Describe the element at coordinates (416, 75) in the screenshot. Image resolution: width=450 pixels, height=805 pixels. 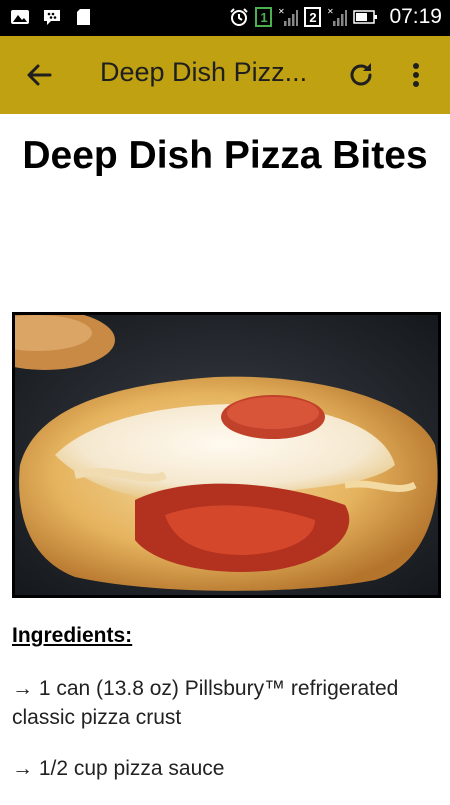
I see `more-vert-icon` at that location.